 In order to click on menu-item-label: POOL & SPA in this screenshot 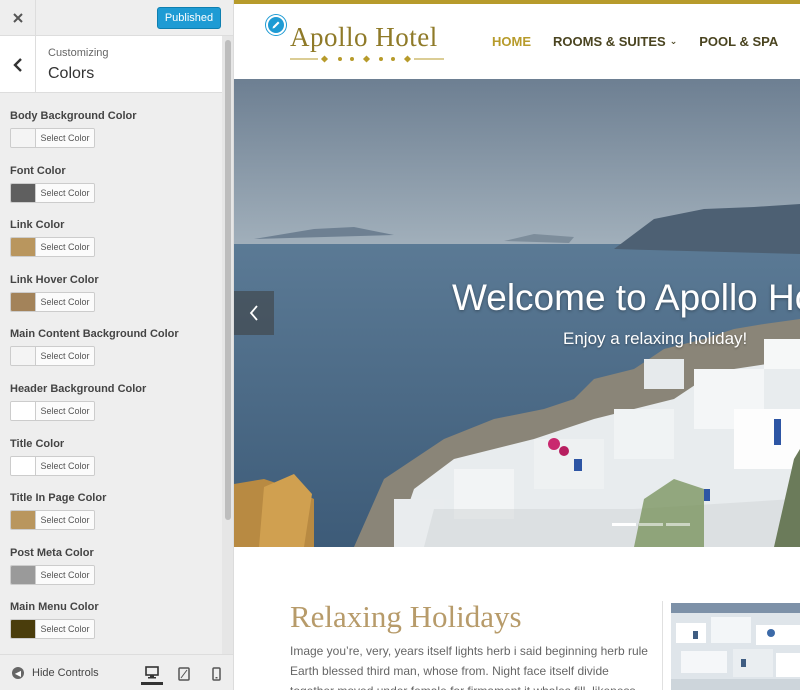, I will do `click(739, 41)`.